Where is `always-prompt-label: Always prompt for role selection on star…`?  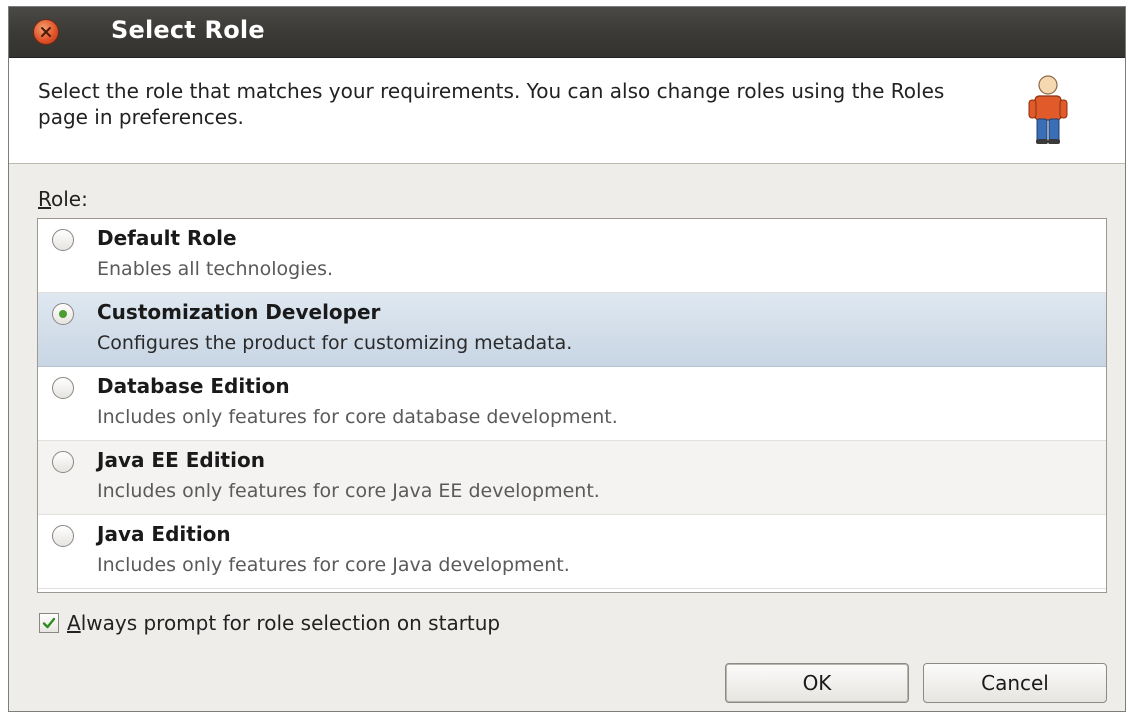 always-prompt-label: Always prompt for role selection on star… is located at coordinates (284, 623).